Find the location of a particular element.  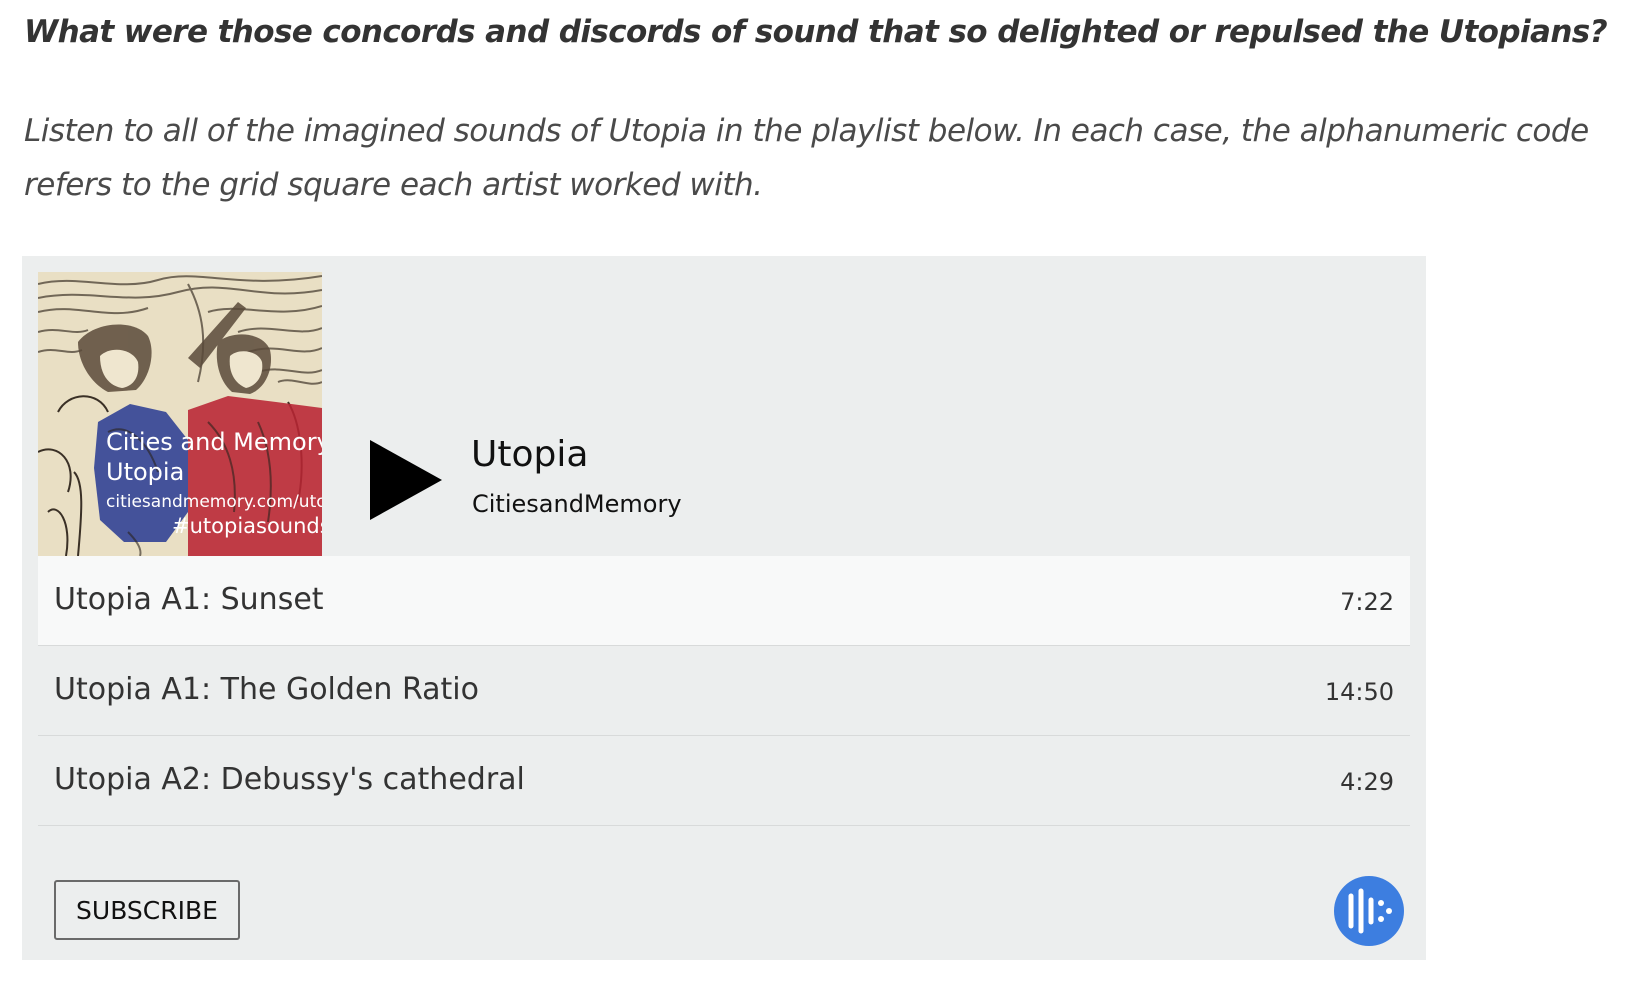

artwork-line-1: Cities and Memory is located at coordinates (214, 442).